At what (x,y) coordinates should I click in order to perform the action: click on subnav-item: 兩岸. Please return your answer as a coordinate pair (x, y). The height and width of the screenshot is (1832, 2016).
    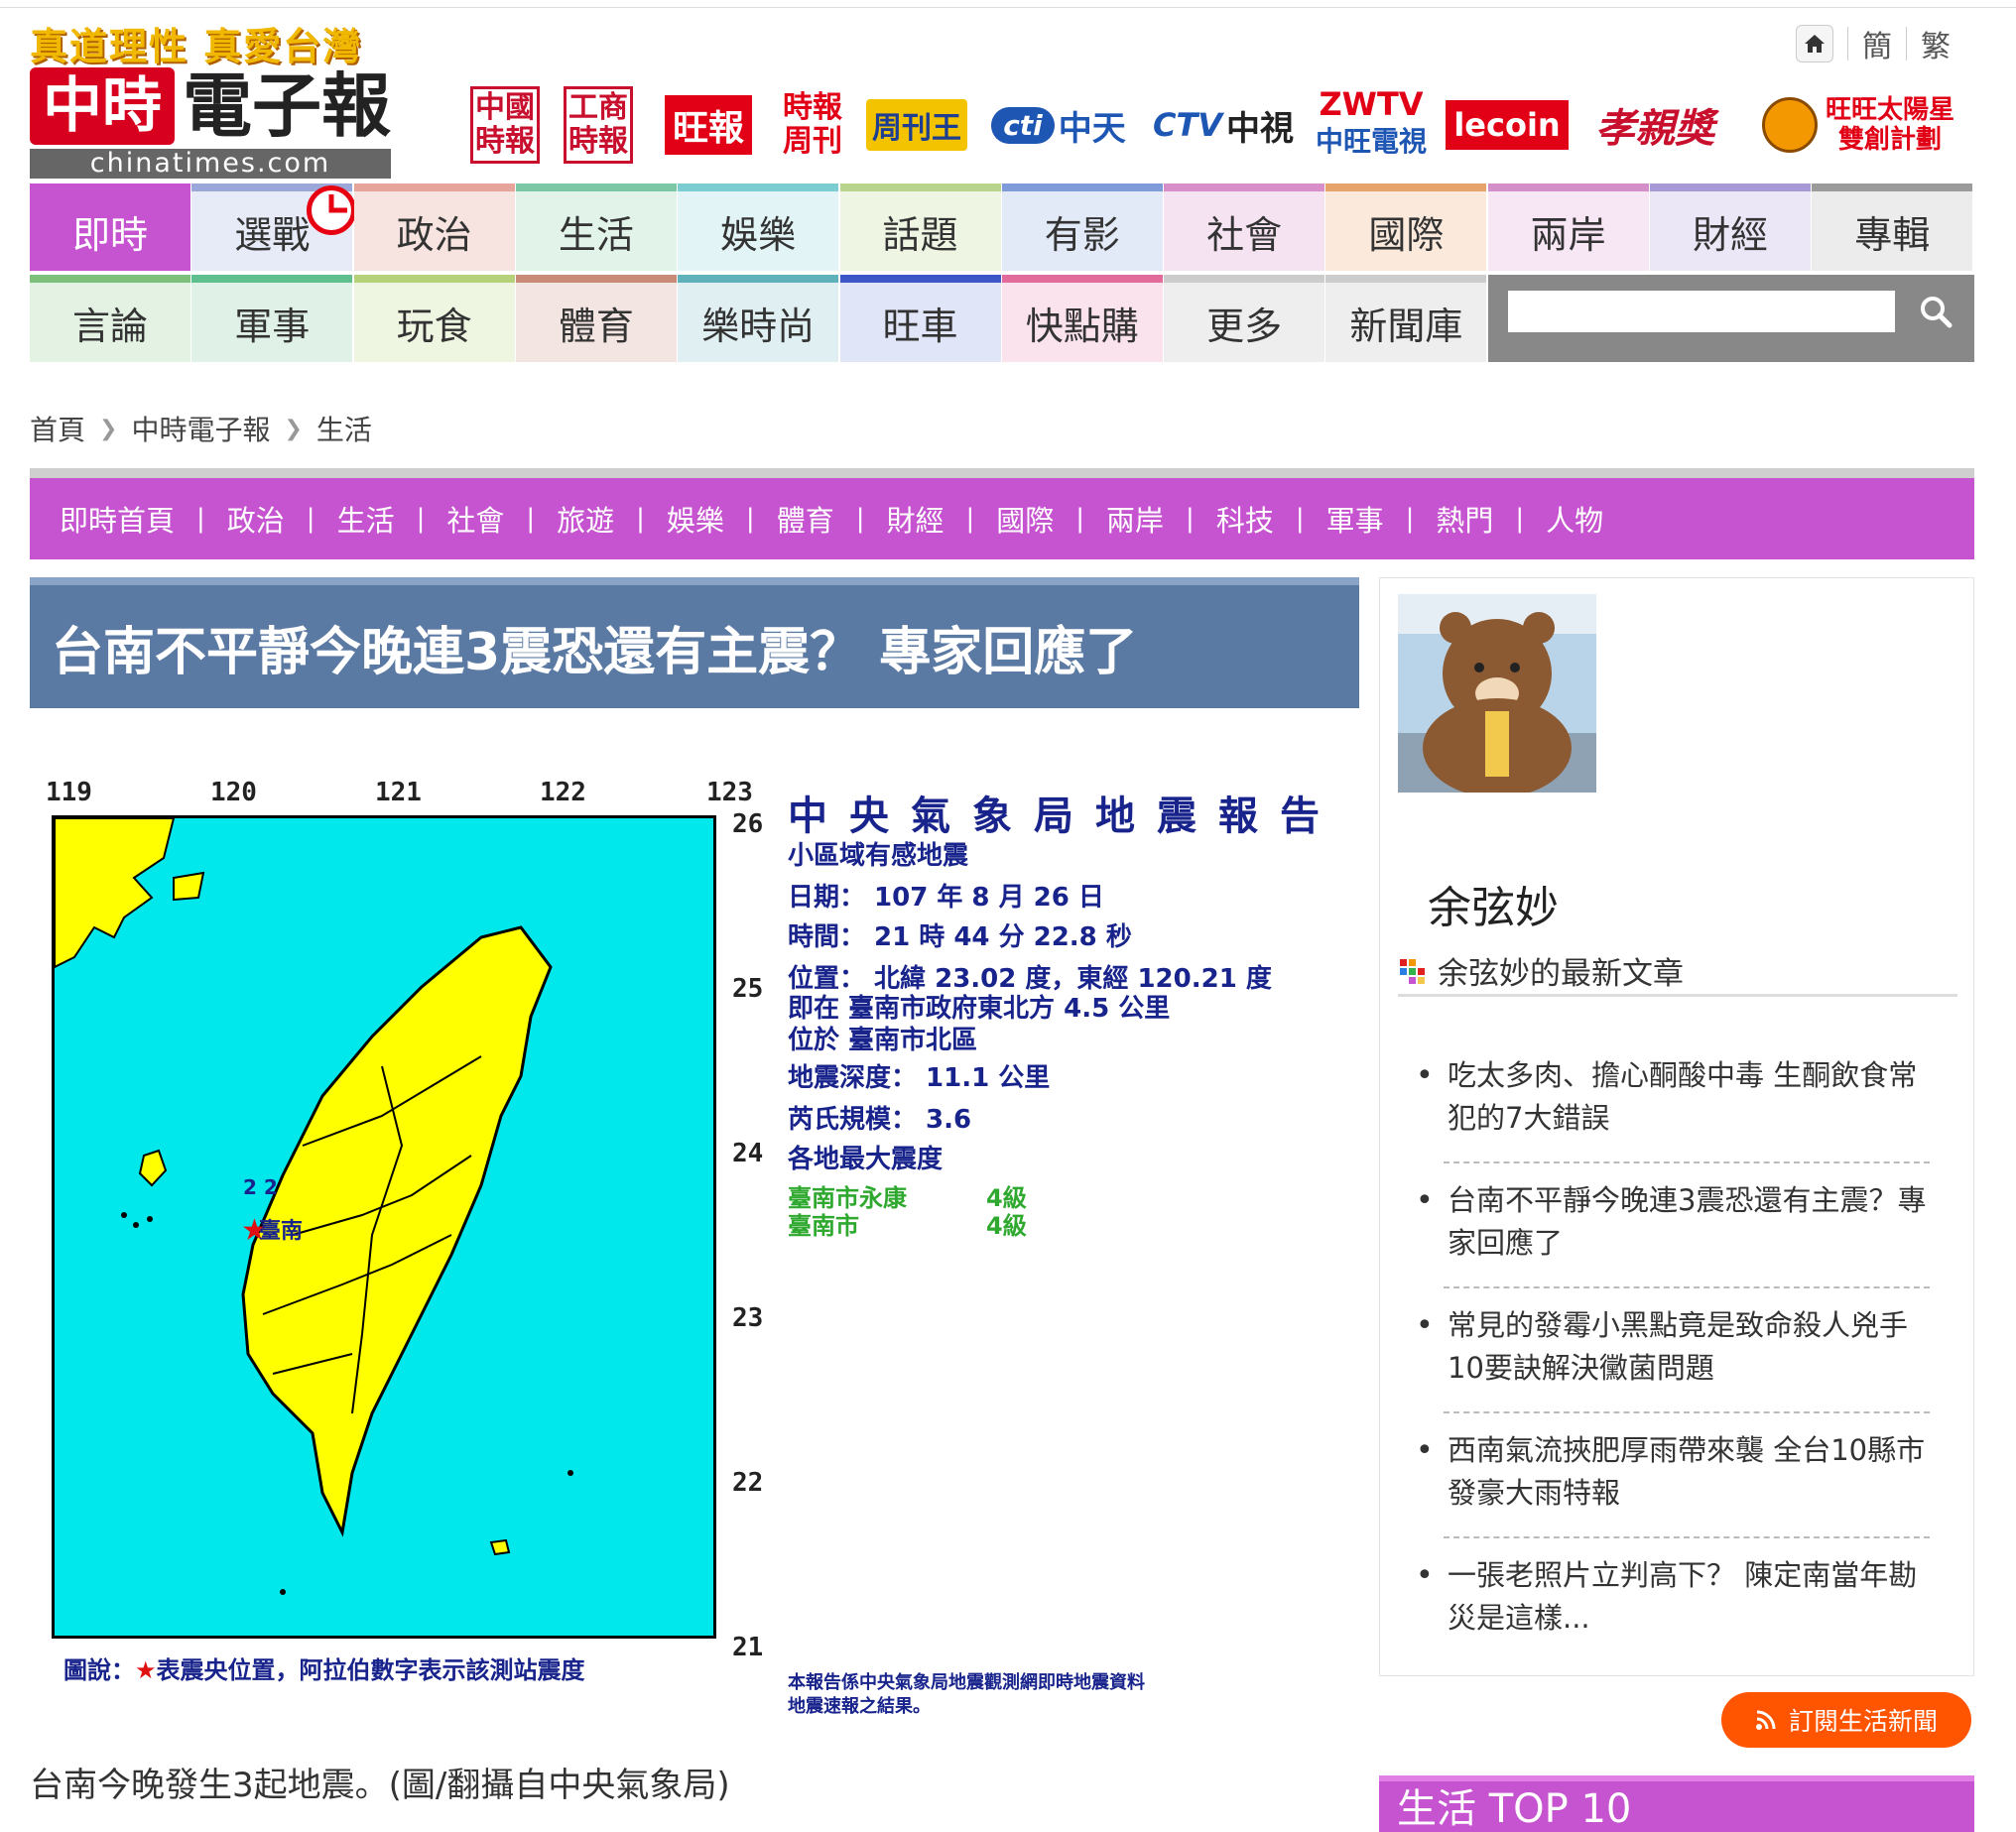
    Looking at the image, I should click on (1135, 519).